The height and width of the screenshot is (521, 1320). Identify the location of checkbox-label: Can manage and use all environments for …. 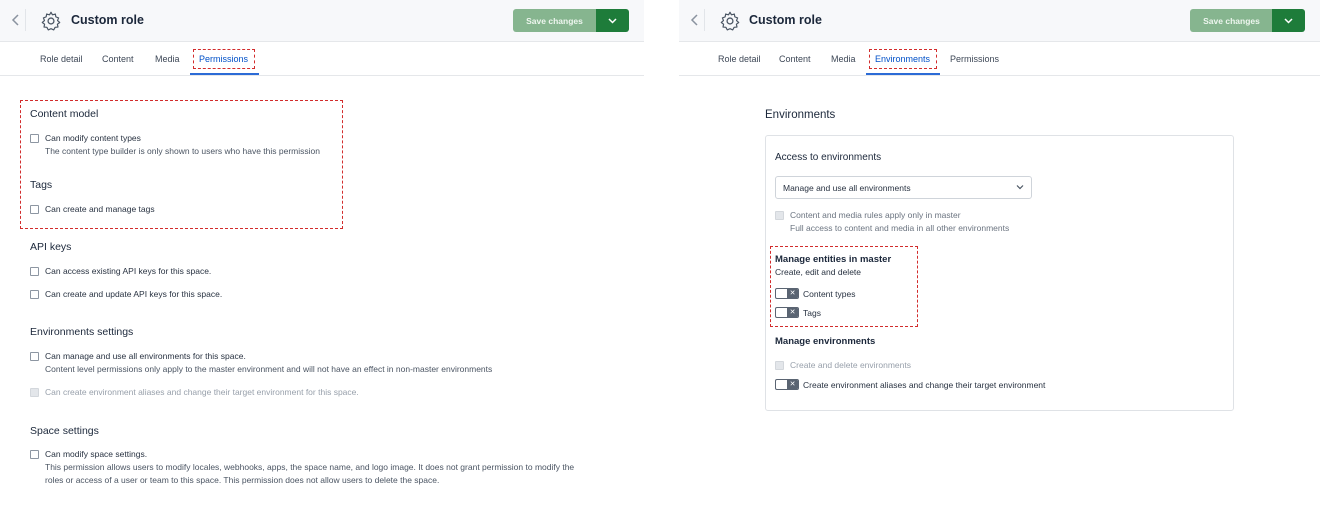
(145, 356).